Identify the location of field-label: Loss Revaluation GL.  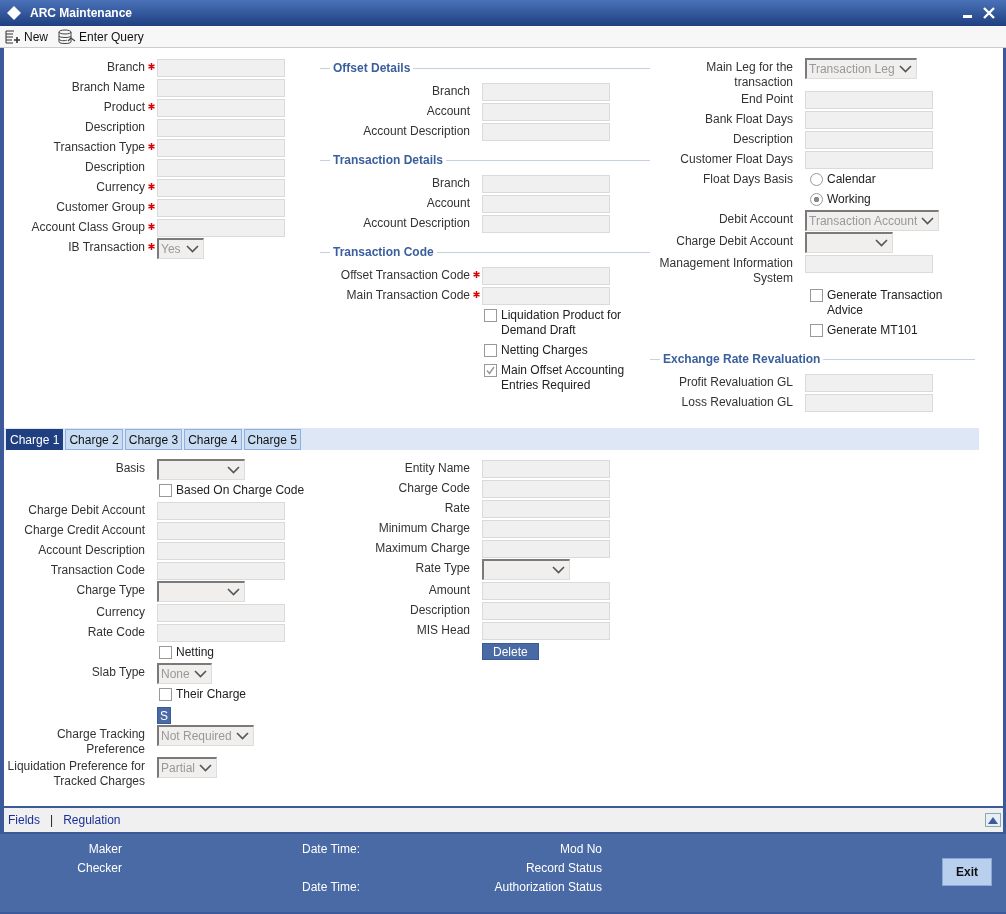
(737, 402).